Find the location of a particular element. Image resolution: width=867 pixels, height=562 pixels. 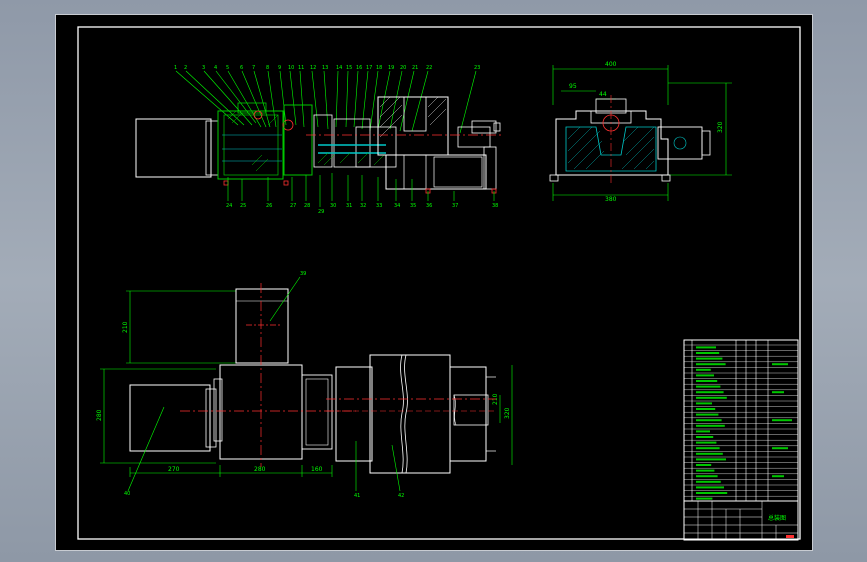

svg-text: 35 is located at coordinates (413, 206).